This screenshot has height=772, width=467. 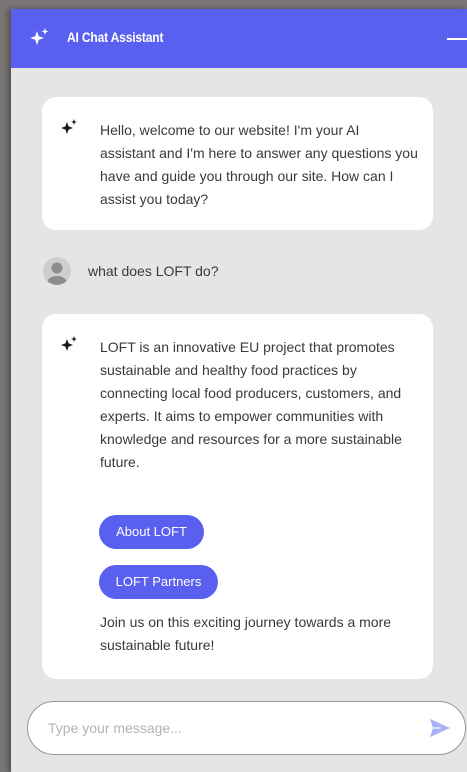 What do you see at coordinates (158, 582) in the screenshot?
I see `loft-partners-button: LOFT Partners` at bounding box center [158, 582].